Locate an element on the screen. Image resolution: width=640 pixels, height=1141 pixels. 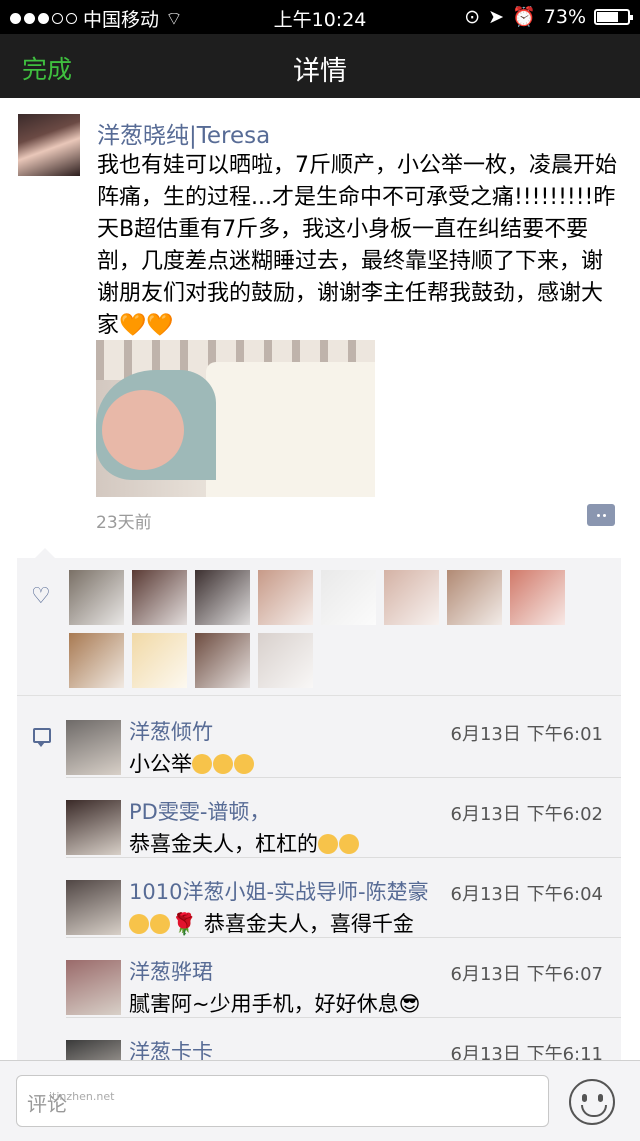
location-icon: ➤ is located at coordinates (496, 16).